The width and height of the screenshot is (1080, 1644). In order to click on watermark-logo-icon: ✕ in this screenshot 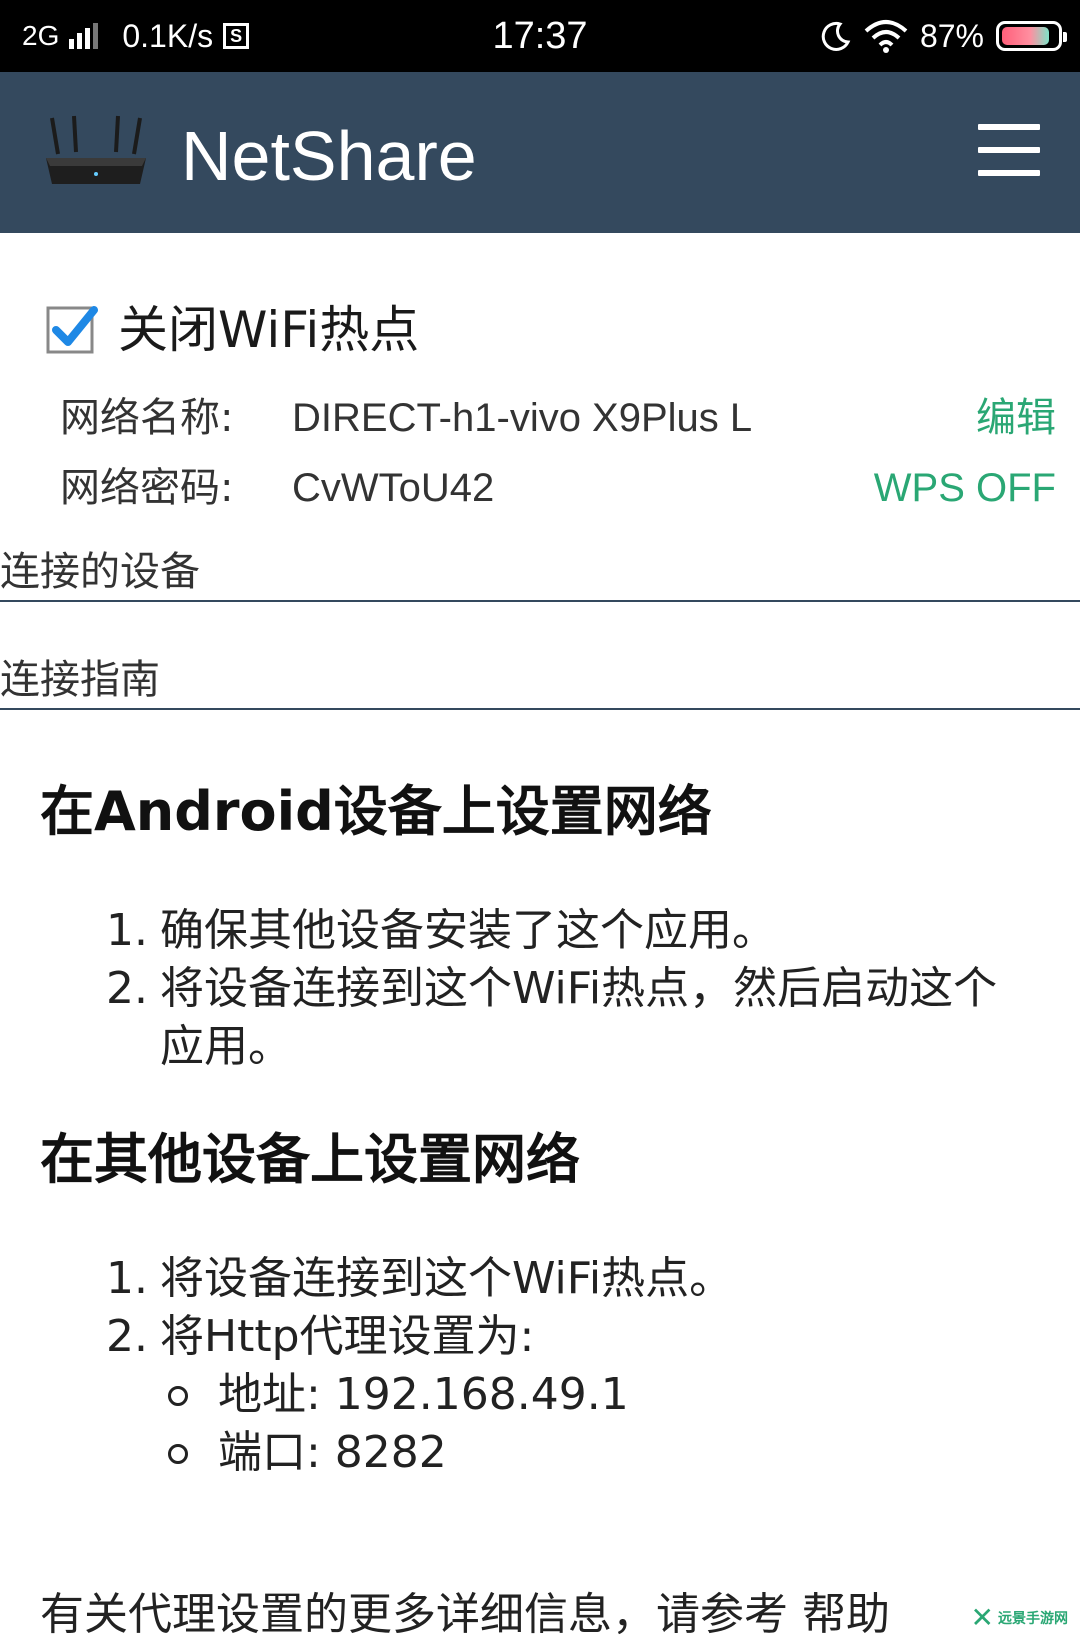, I will do `click(982, 1617)`.